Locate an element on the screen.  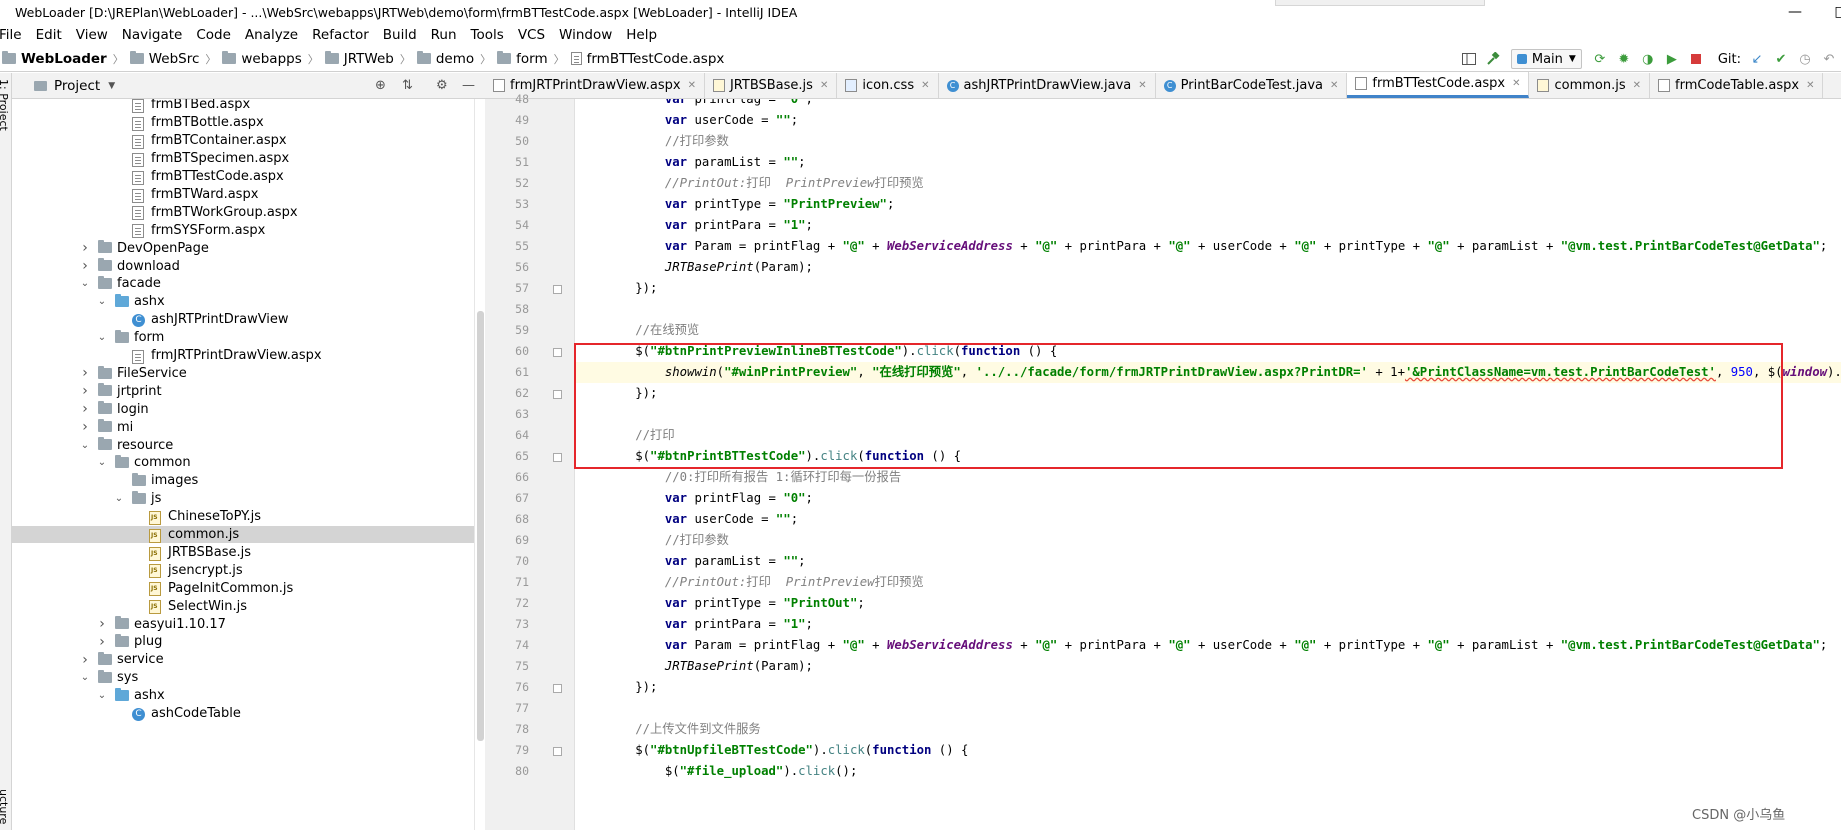
layout-icon is located at coordinates (1469, 59).